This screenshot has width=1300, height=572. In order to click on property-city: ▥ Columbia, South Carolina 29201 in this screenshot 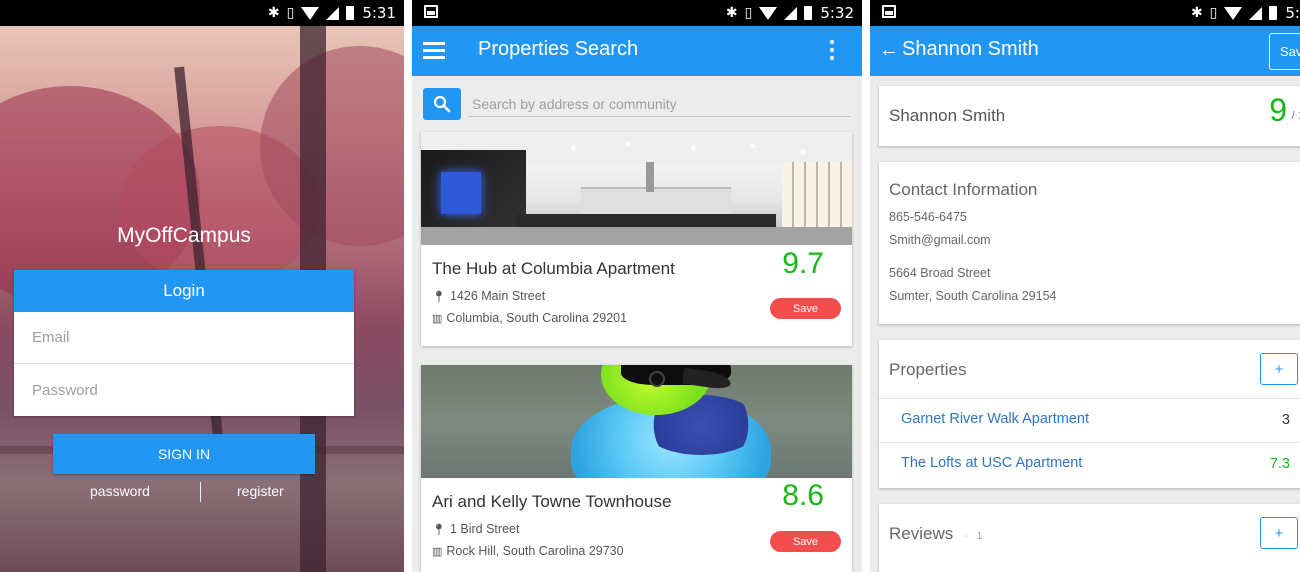, I will do `click(529, 318)`.